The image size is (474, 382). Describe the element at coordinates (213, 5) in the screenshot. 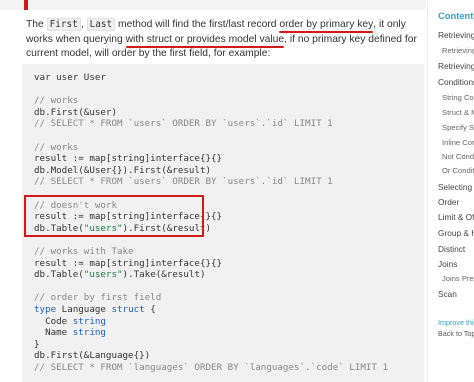

I see `previous-block` at that location.